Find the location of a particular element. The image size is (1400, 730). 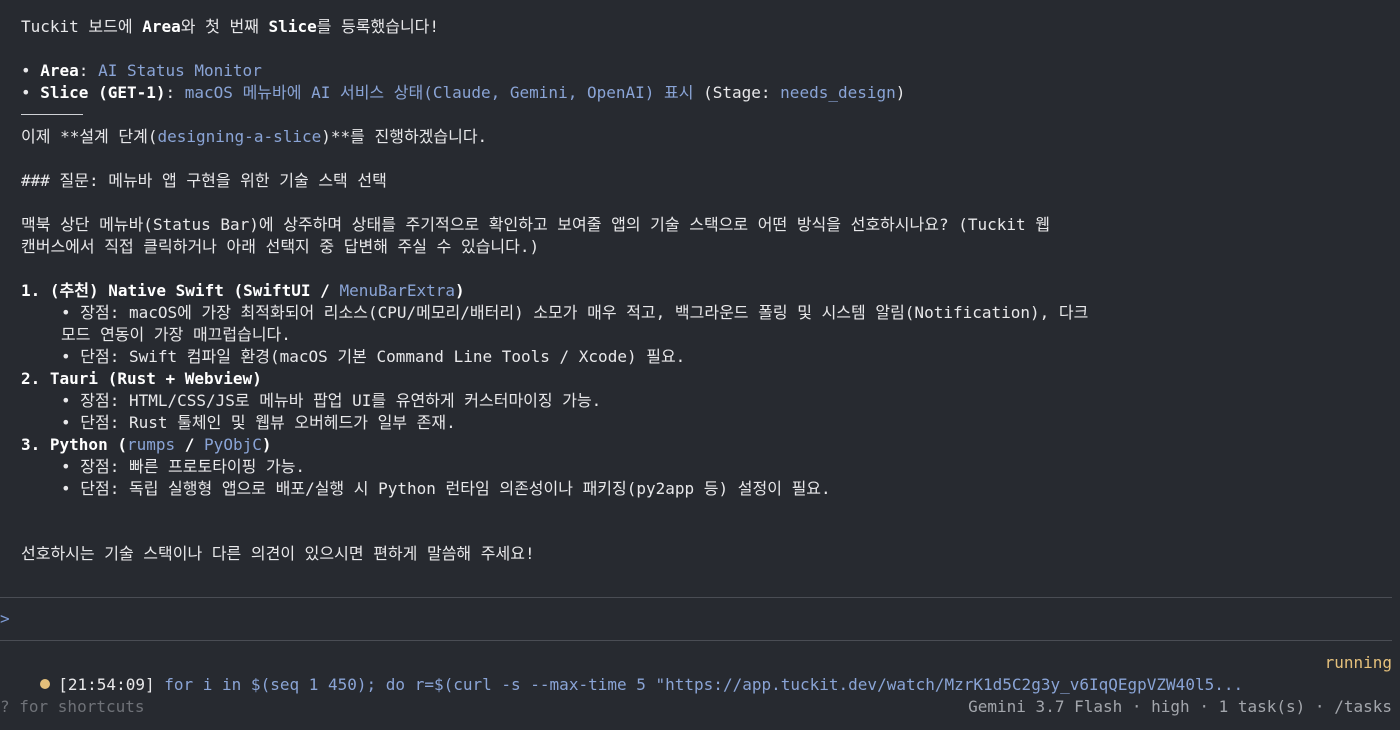

running-status-dot-icon is located at coordinates (45, 684).